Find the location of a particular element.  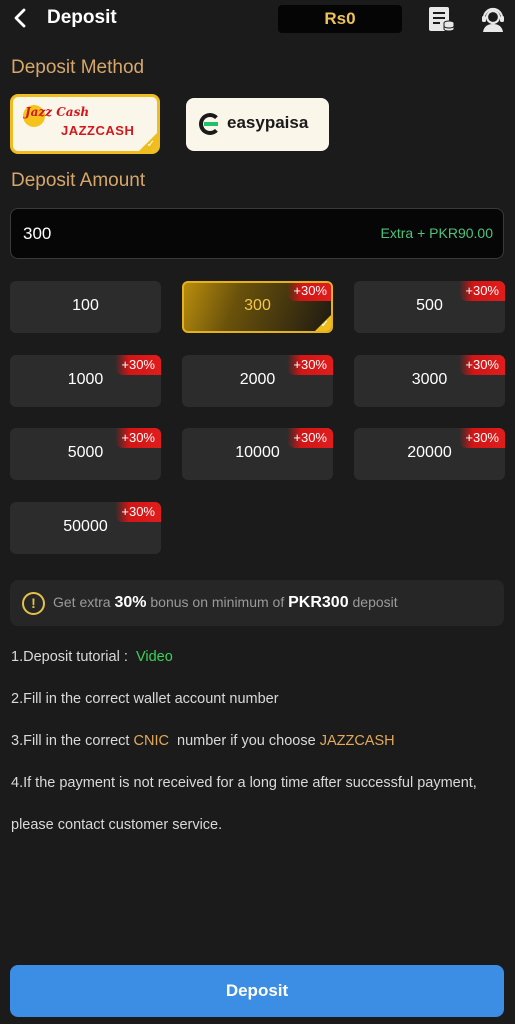

amount-option-value: 10000 is located at coordinates (257, 452).